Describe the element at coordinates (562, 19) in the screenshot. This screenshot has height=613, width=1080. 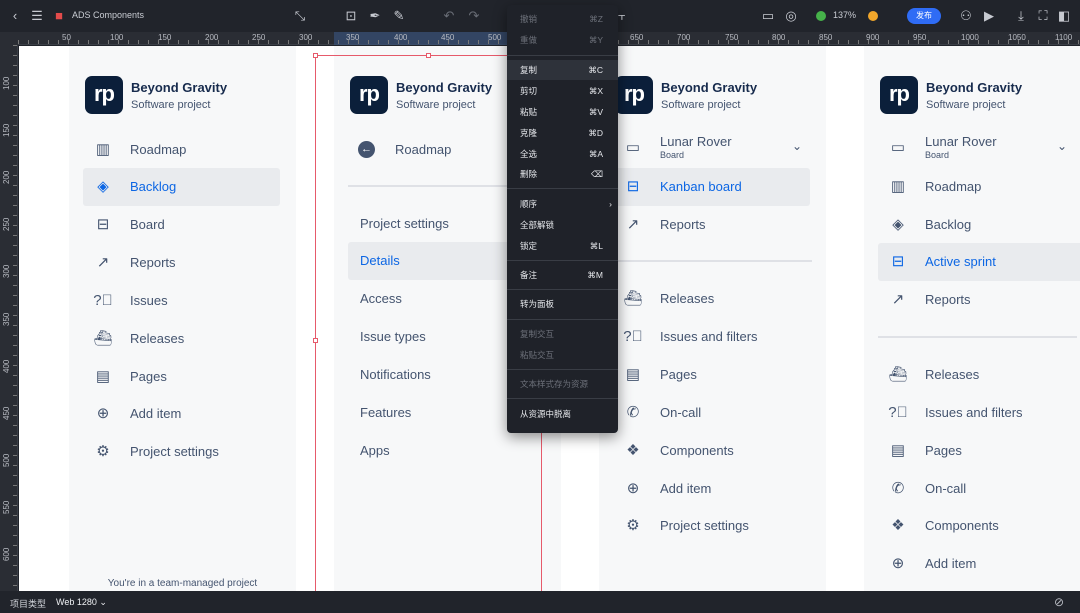
I see `menu-item-undo: 撤销 ⌘Z` at that location.